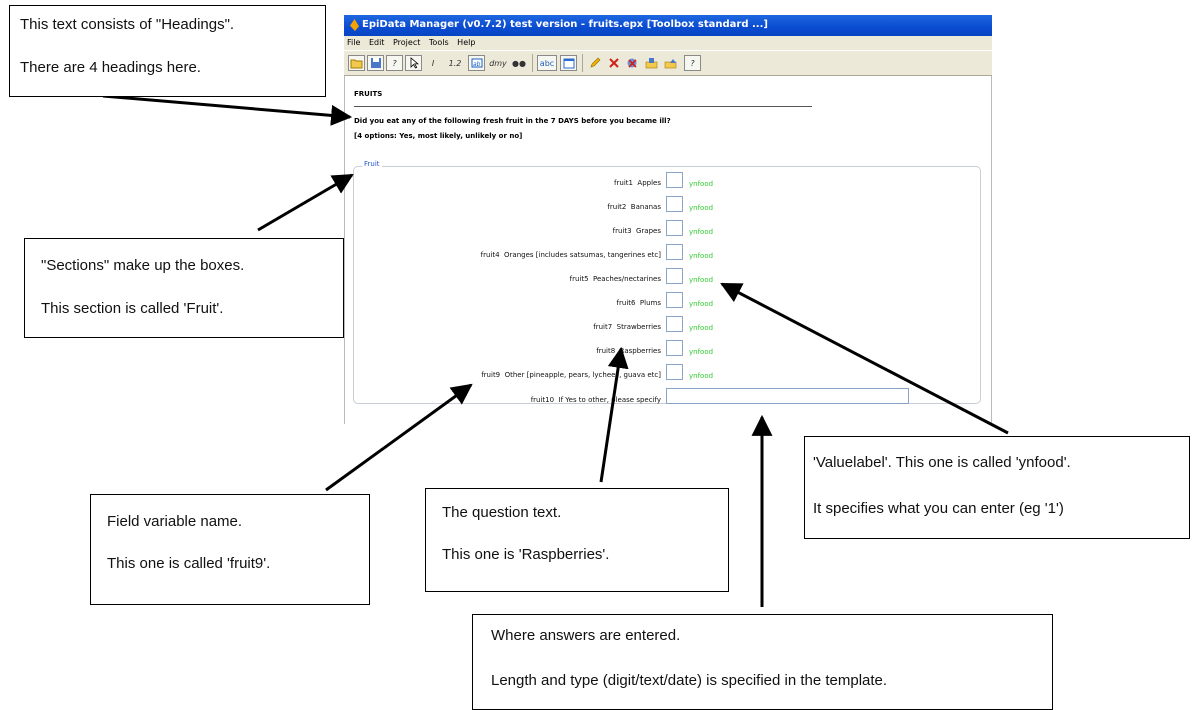  What do you see at coordinates (526, 554) in the screenshot?
I see `callout-question-text-line2: This one is 'Raspberries'.` at bounding box center [526, 554].